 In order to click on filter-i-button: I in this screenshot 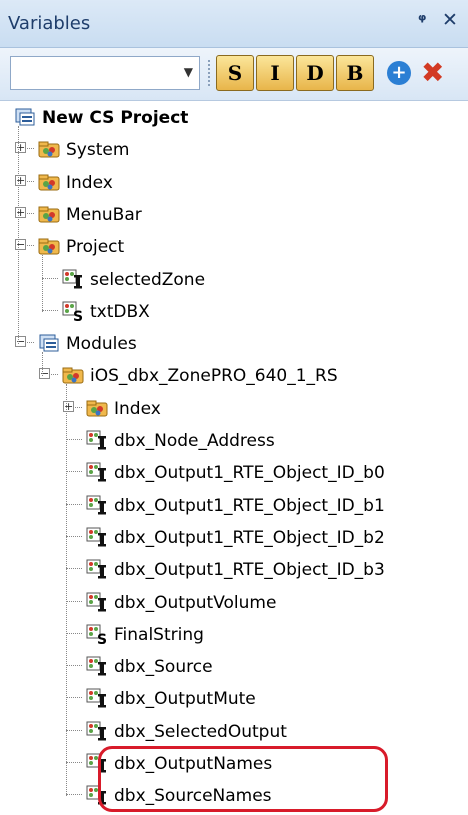, I will do `click(275, 73)`.